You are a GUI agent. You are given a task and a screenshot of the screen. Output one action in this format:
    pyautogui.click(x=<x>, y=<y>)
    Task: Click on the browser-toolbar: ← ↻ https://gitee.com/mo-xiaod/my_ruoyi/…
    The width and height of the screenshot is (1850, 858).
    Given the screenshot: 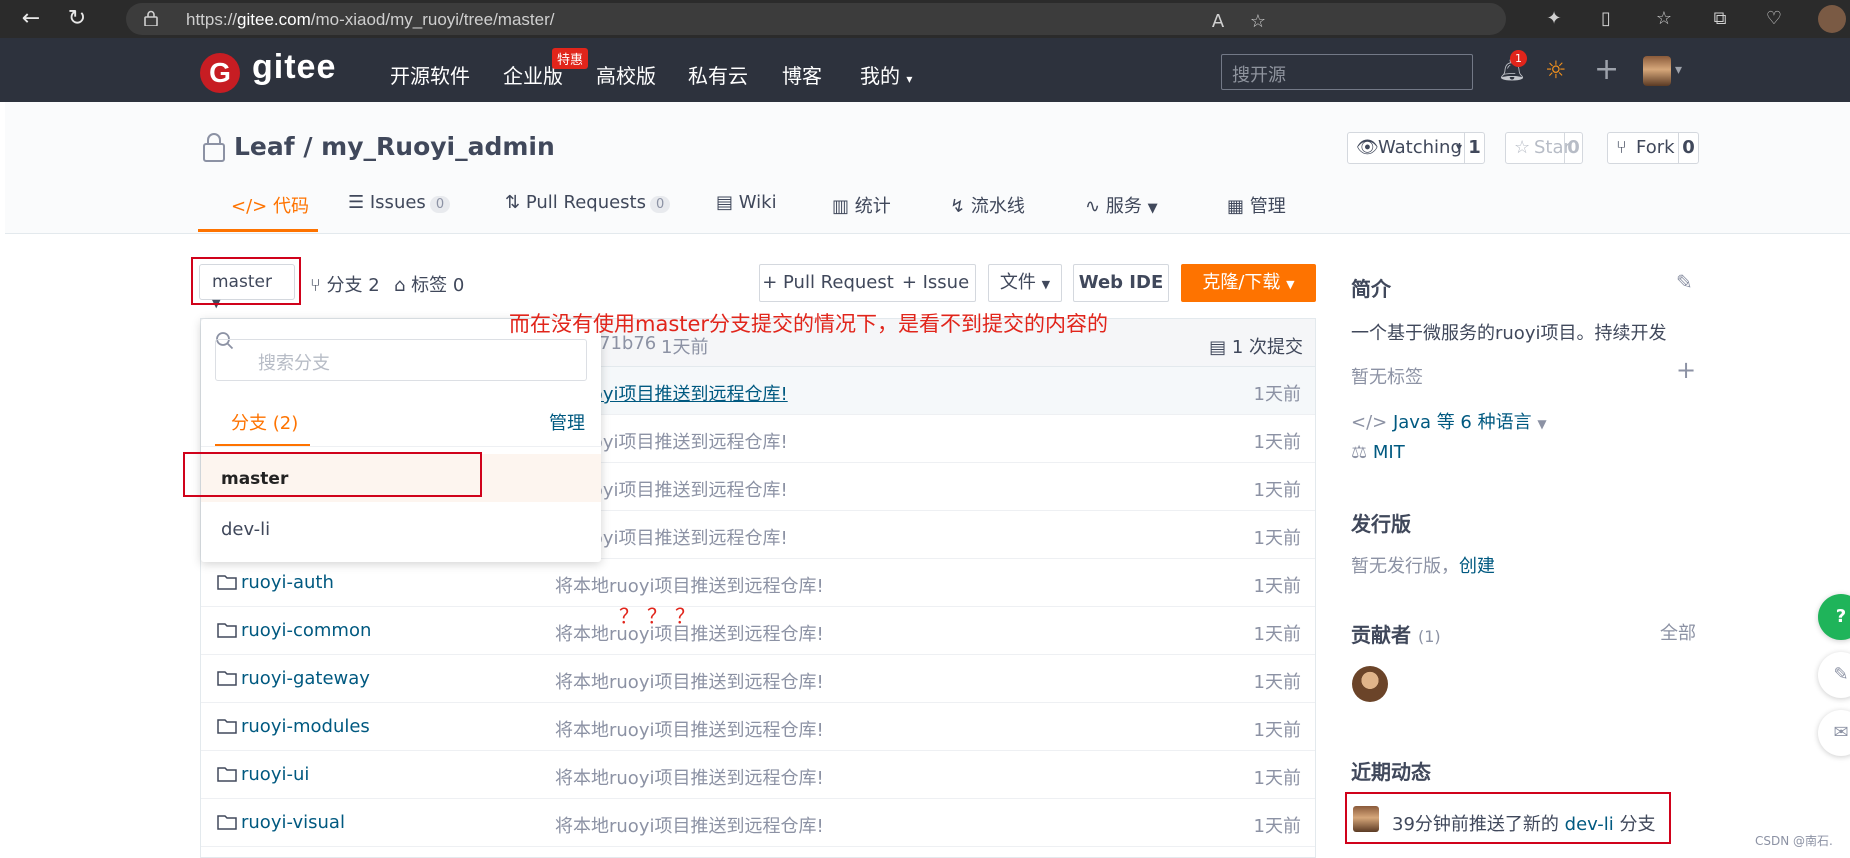 What is the action you would take?
    pyautogui.click(x=925, y=19)
    